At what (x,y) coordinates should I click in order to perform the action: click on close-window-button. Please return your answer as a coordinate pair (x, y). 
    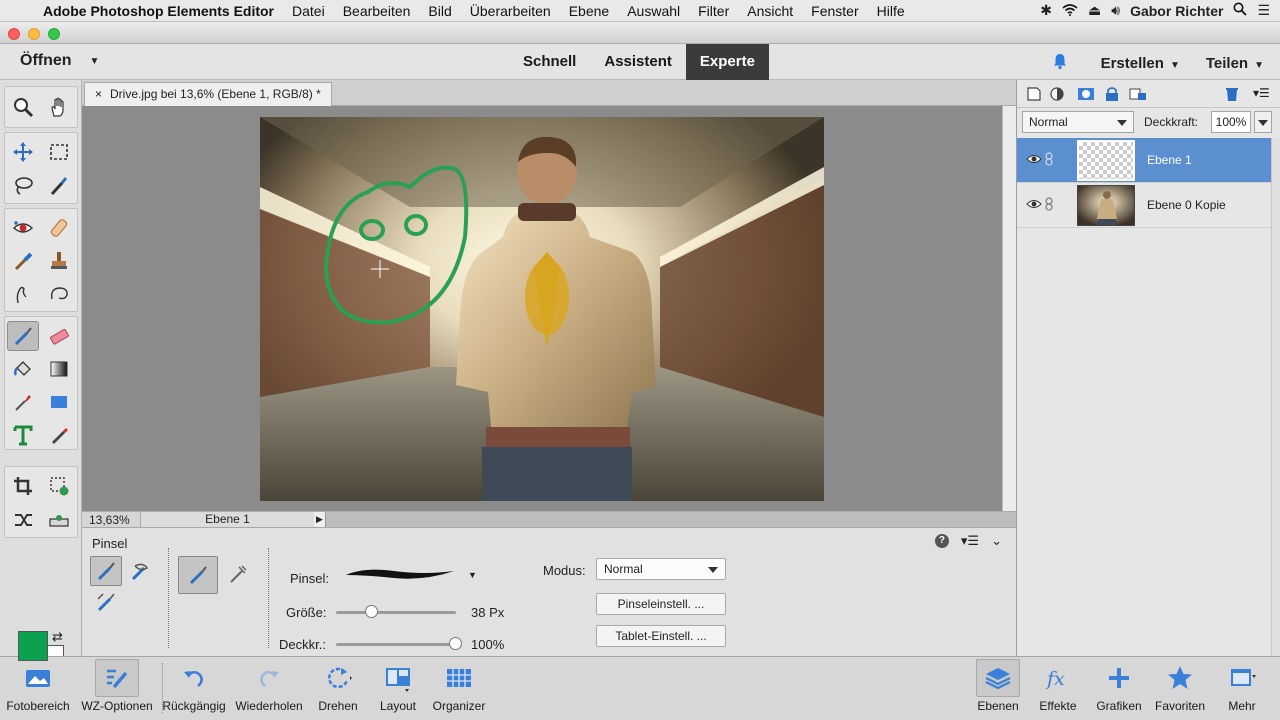
    Looking at the image, I should click on (14, 34).